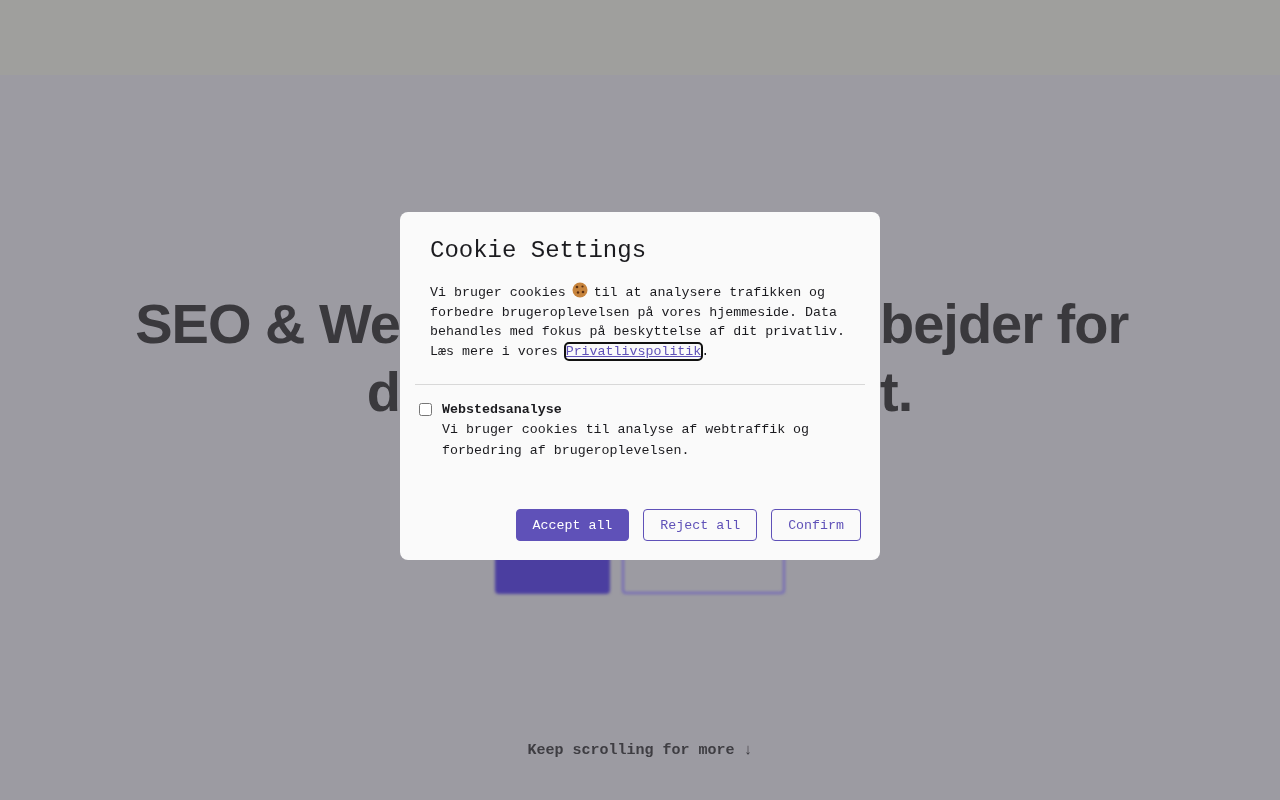 This screenshot has width=1280, height=800. I want to click on heading-fragment: d, so click(383, 392).